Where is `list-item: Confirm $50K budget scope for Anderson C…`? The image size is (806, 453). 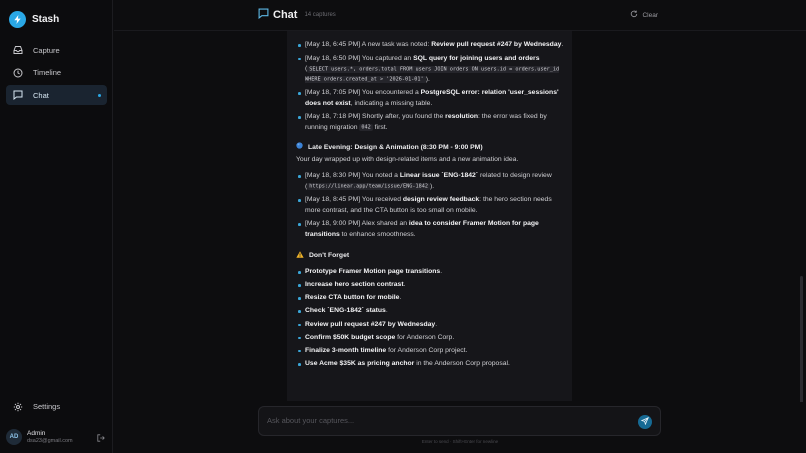
list-item: Confirm $50K budget scope for Anderson C… is located at coordinates (430, 338).